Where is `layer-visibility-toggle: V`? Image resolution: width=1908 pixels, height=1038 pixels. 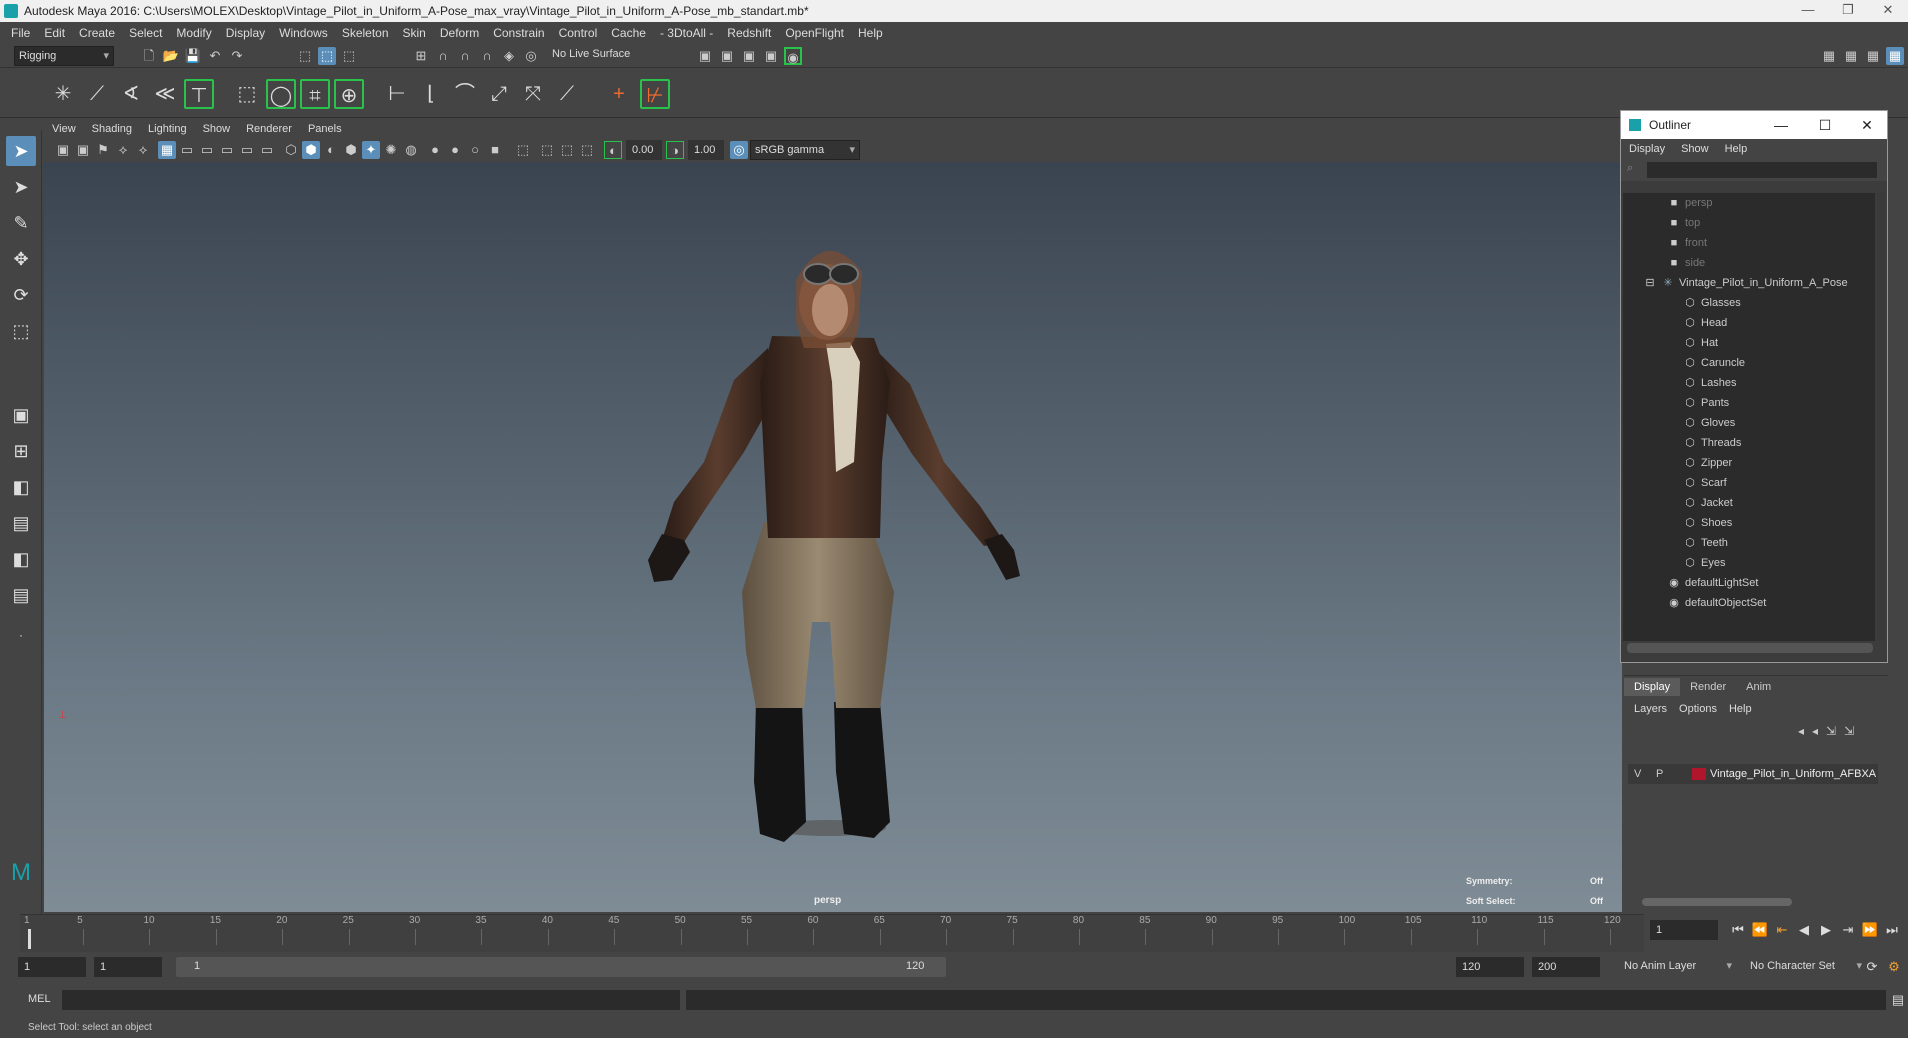 layer-visibility-toggle: V is located at coordinates (1637, 774).